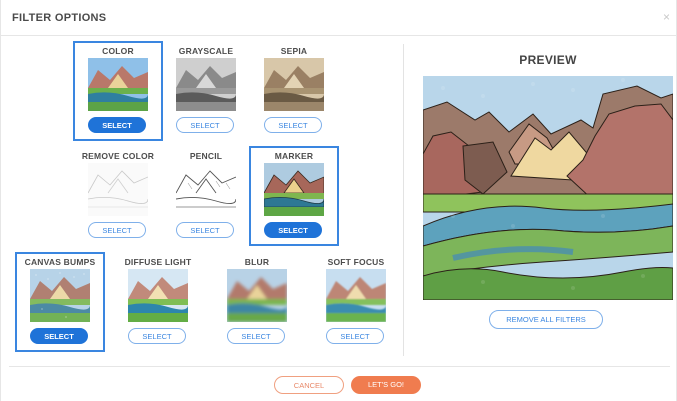 The image size is (677, 401). I want to click on filter-tile-sepia: SEPIA SELECT, so click(294, 91).